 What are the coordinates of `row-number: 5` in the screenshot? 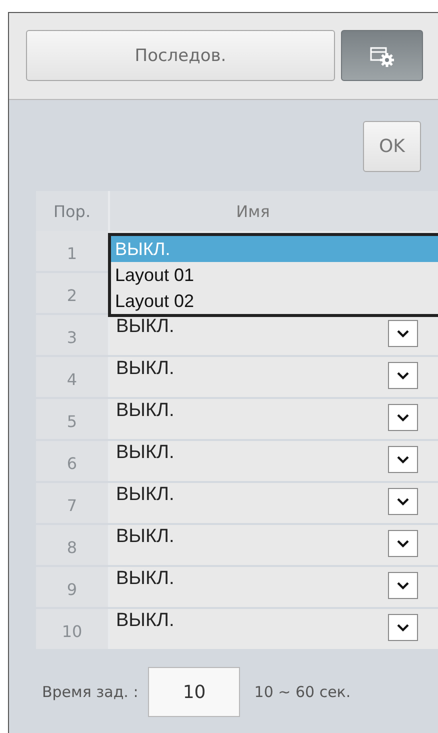 It's located at (72, 419).